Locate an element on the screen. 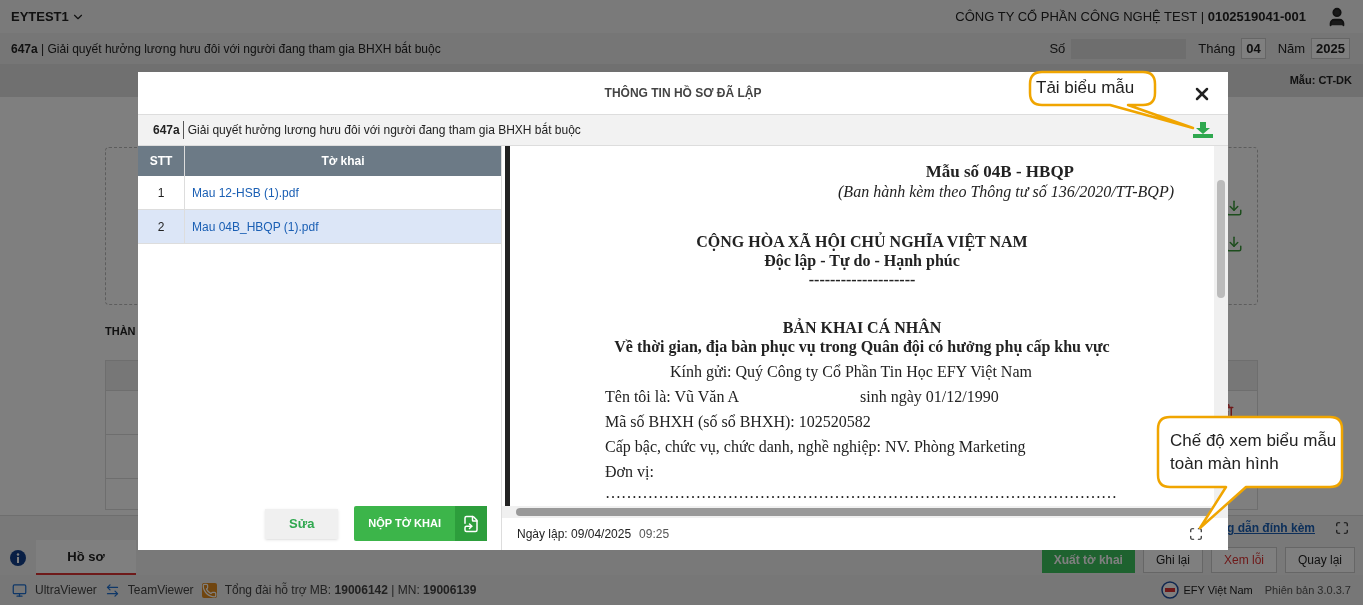 This screenshot has height=605, width=1363. form-field: Mã số BHXH (số sổ BHXH): 102520582 is located at coordinates (738, 421).